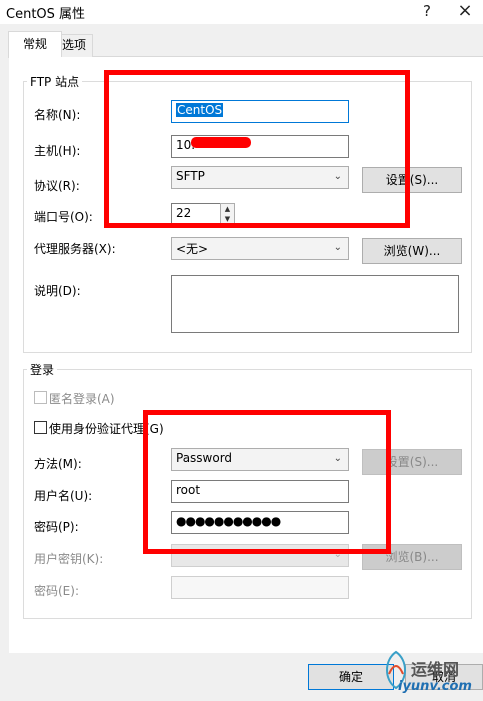  What do you see at coordinates (57, 186) in the screenshot?
I see `protocol-label: 协议(R):` at bounding box center [57, 186].